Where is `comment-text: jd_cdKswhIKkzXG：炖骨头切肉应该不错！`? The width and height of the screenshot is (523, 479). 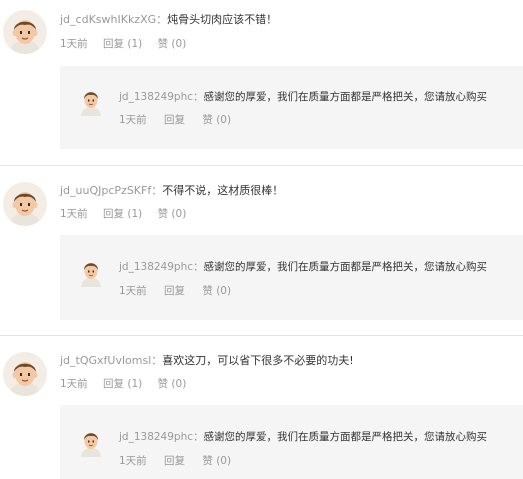
comment-text: jd_cdKswhIKkzXG：炖骨头切肉应该不错！ is located at coordinates (168, 19).